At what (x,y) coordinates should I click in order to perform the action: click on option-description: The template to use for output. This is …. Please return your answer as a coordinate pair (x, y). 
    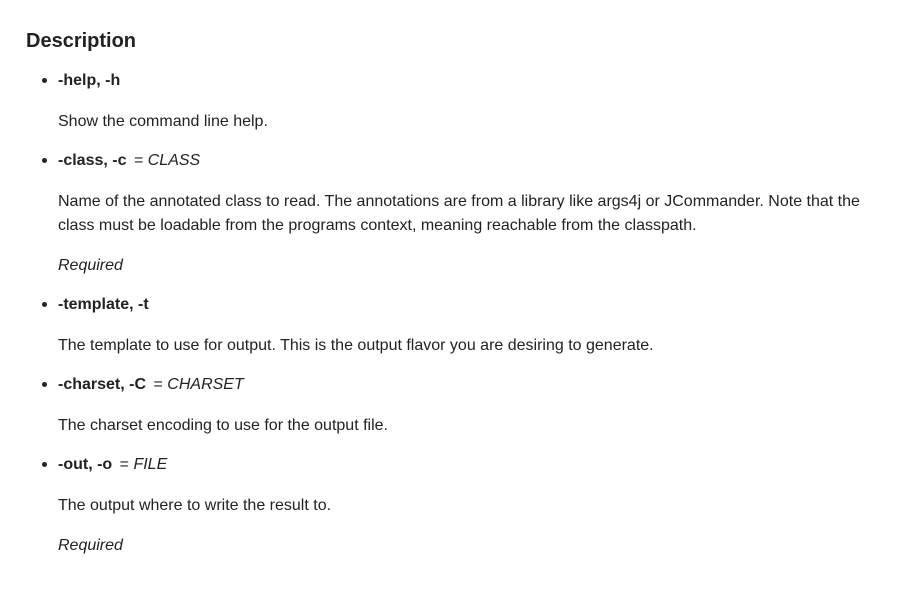
    Looking at the image, I should click on (356, 345).